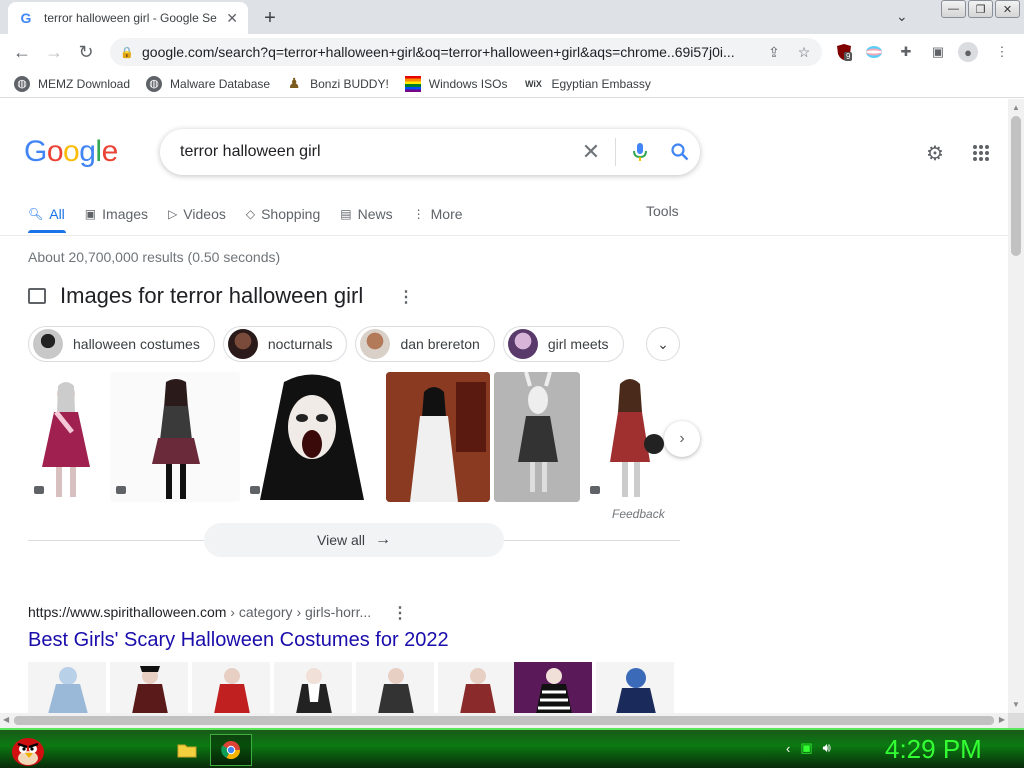 This screenshot has height=773, width=1024. Describe the element at coordinates (680, 152) in the screenshot. I see `search-icon` at that location.